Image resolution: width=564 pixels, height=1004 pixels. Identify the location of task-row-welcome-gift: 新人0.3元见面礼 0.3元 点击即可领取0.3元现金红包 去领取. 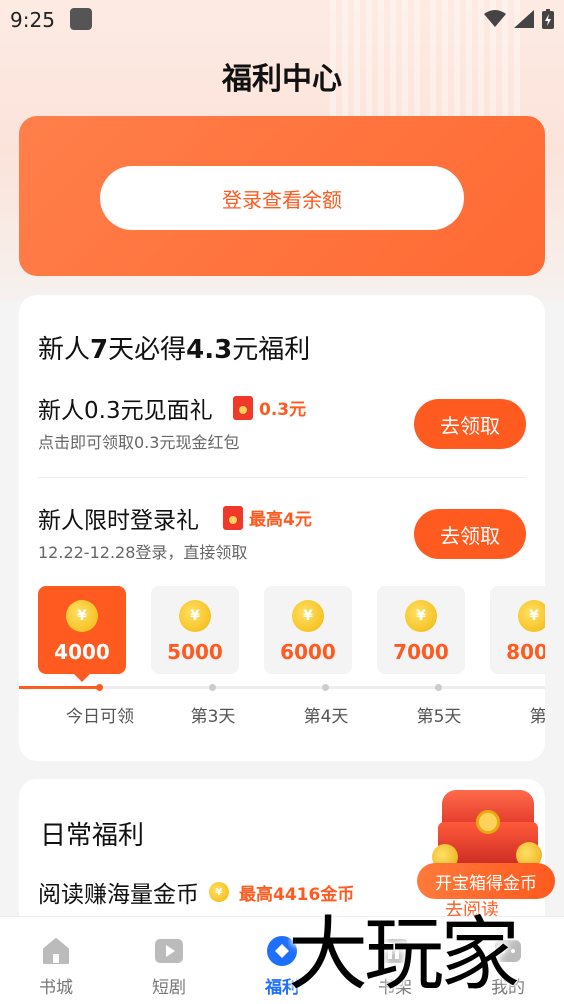
(282, 424).